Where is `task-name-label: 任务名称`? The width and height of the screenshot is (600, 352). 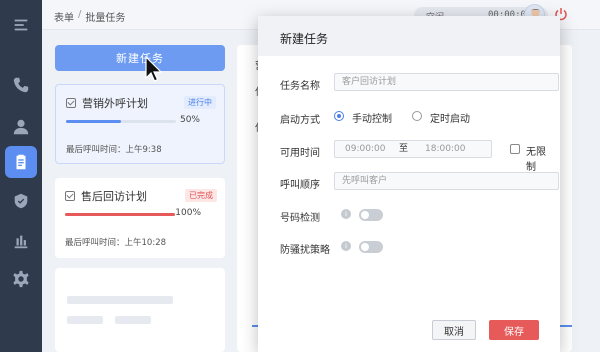
task-name-label: 任务名称 is located at coordinates (300, 86).